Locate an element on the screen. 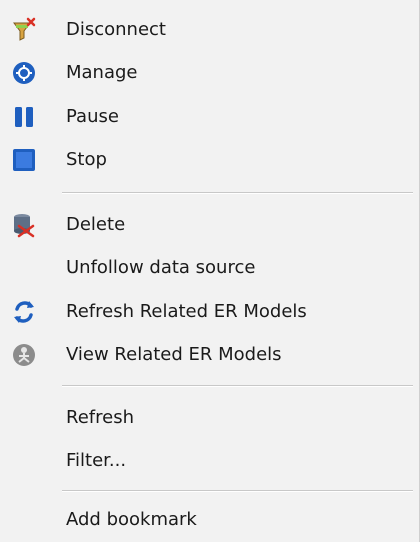  menu-item-label: Unfollow data source is located at coordinates (161, 267).